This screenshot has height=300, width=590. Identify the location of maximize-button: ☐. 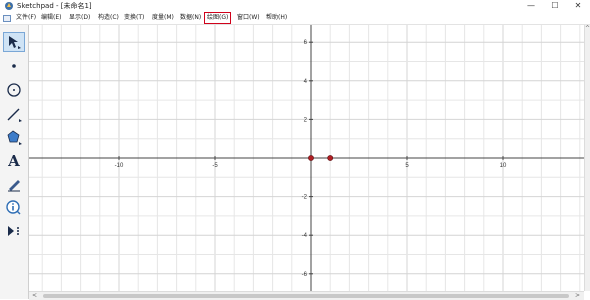
(555, 6).